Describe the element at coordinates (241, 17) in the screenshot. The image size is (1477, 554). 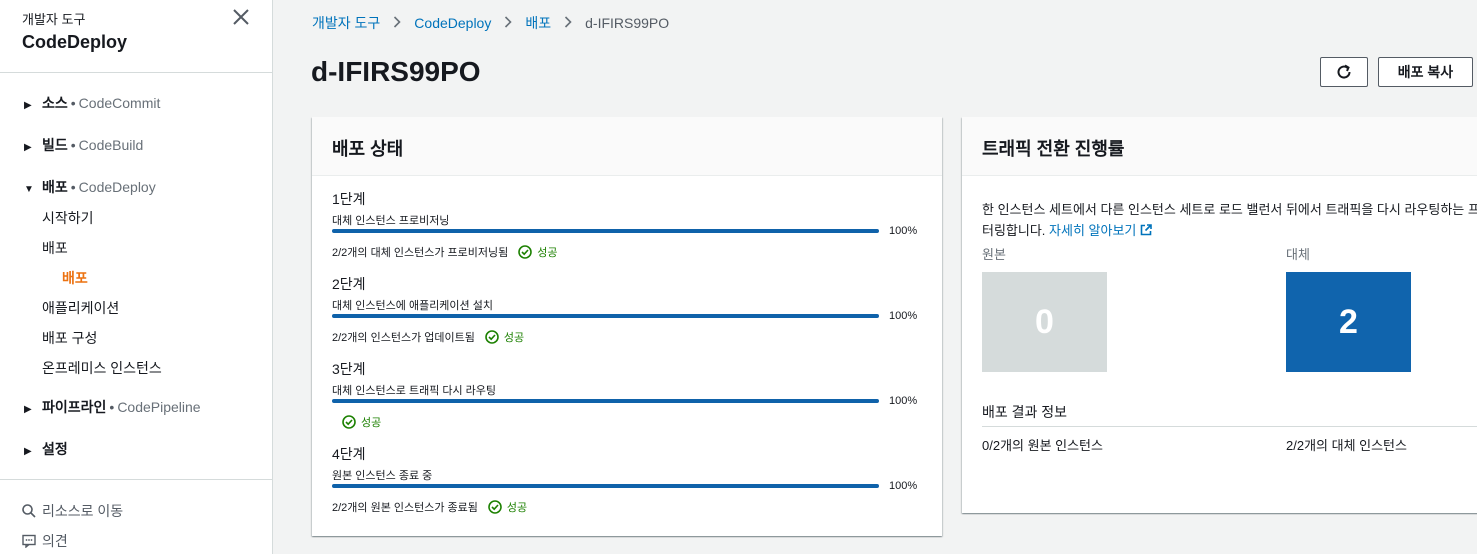
I see `close-icon` at that location.